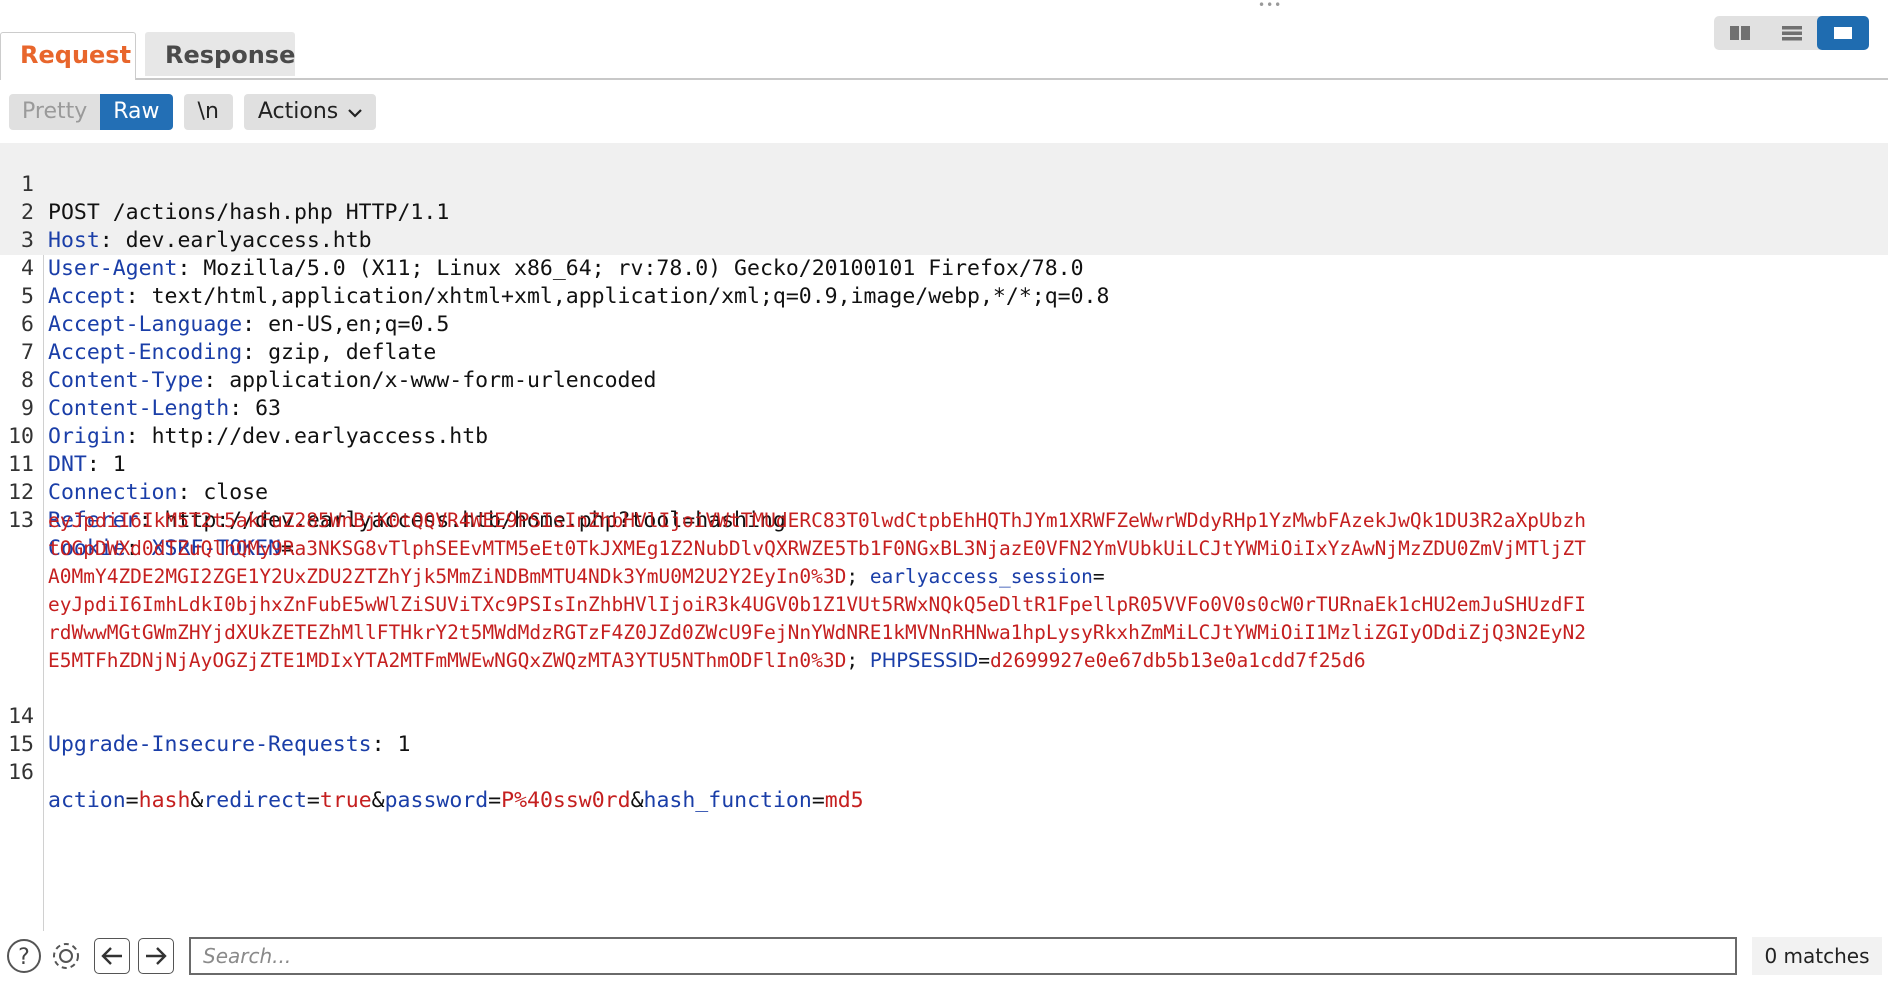 This screenshot has width=1888, height=982. Describe the element at coordinates (1270, 5) in the screenshot. I see `drag-handle: •••` at that location.